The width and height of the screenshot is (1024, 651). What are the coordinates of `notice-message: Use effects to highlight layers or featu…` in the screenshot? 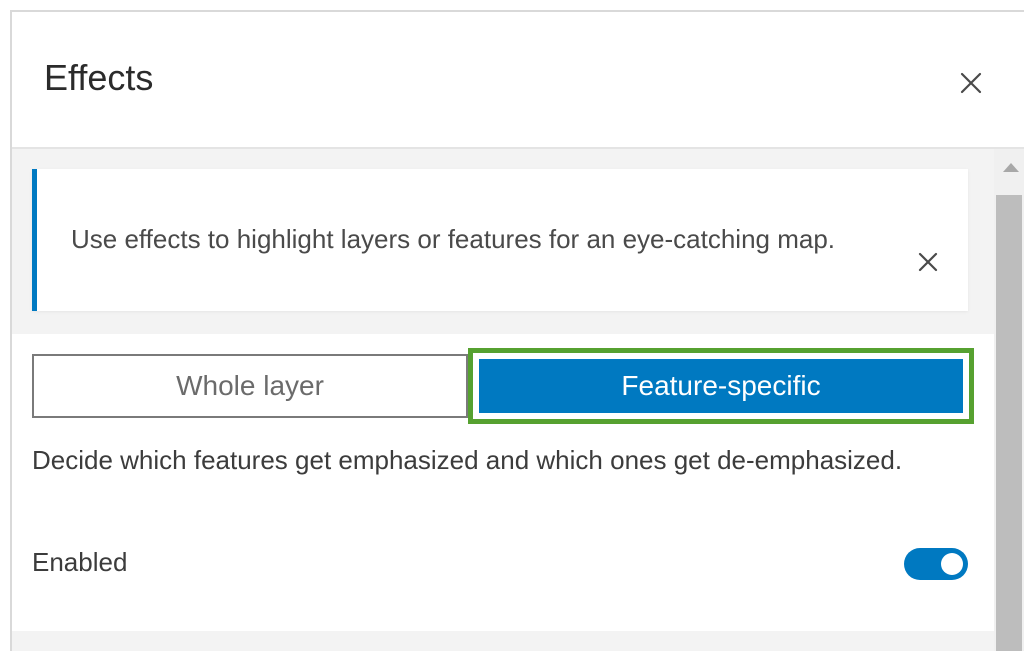 It's located at (453, 239).